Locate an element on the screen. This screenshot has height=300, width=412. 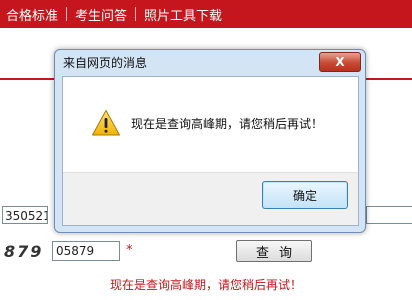
captcha-code-input: 05879 is located at coordinates (86, 251).